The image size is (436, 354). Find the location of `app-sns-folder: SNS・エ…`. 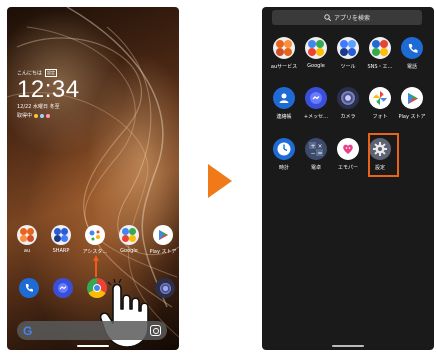

app-sns-folder: SNS・エ… is located at coordinates (380, 53).